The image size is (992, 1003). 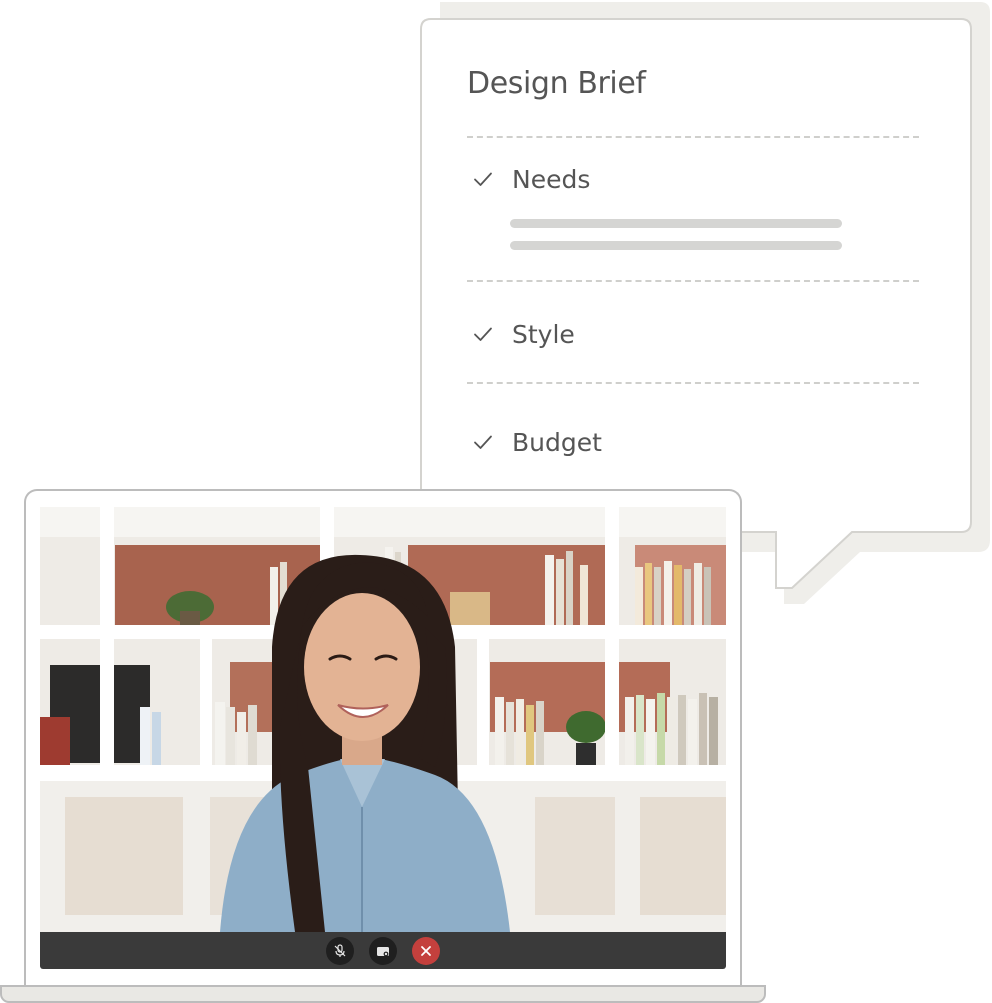 What do you see at coordinates (543, 334) in the screenshot?
I see `brief-item-label: Style` at bounding box center [543, 334].